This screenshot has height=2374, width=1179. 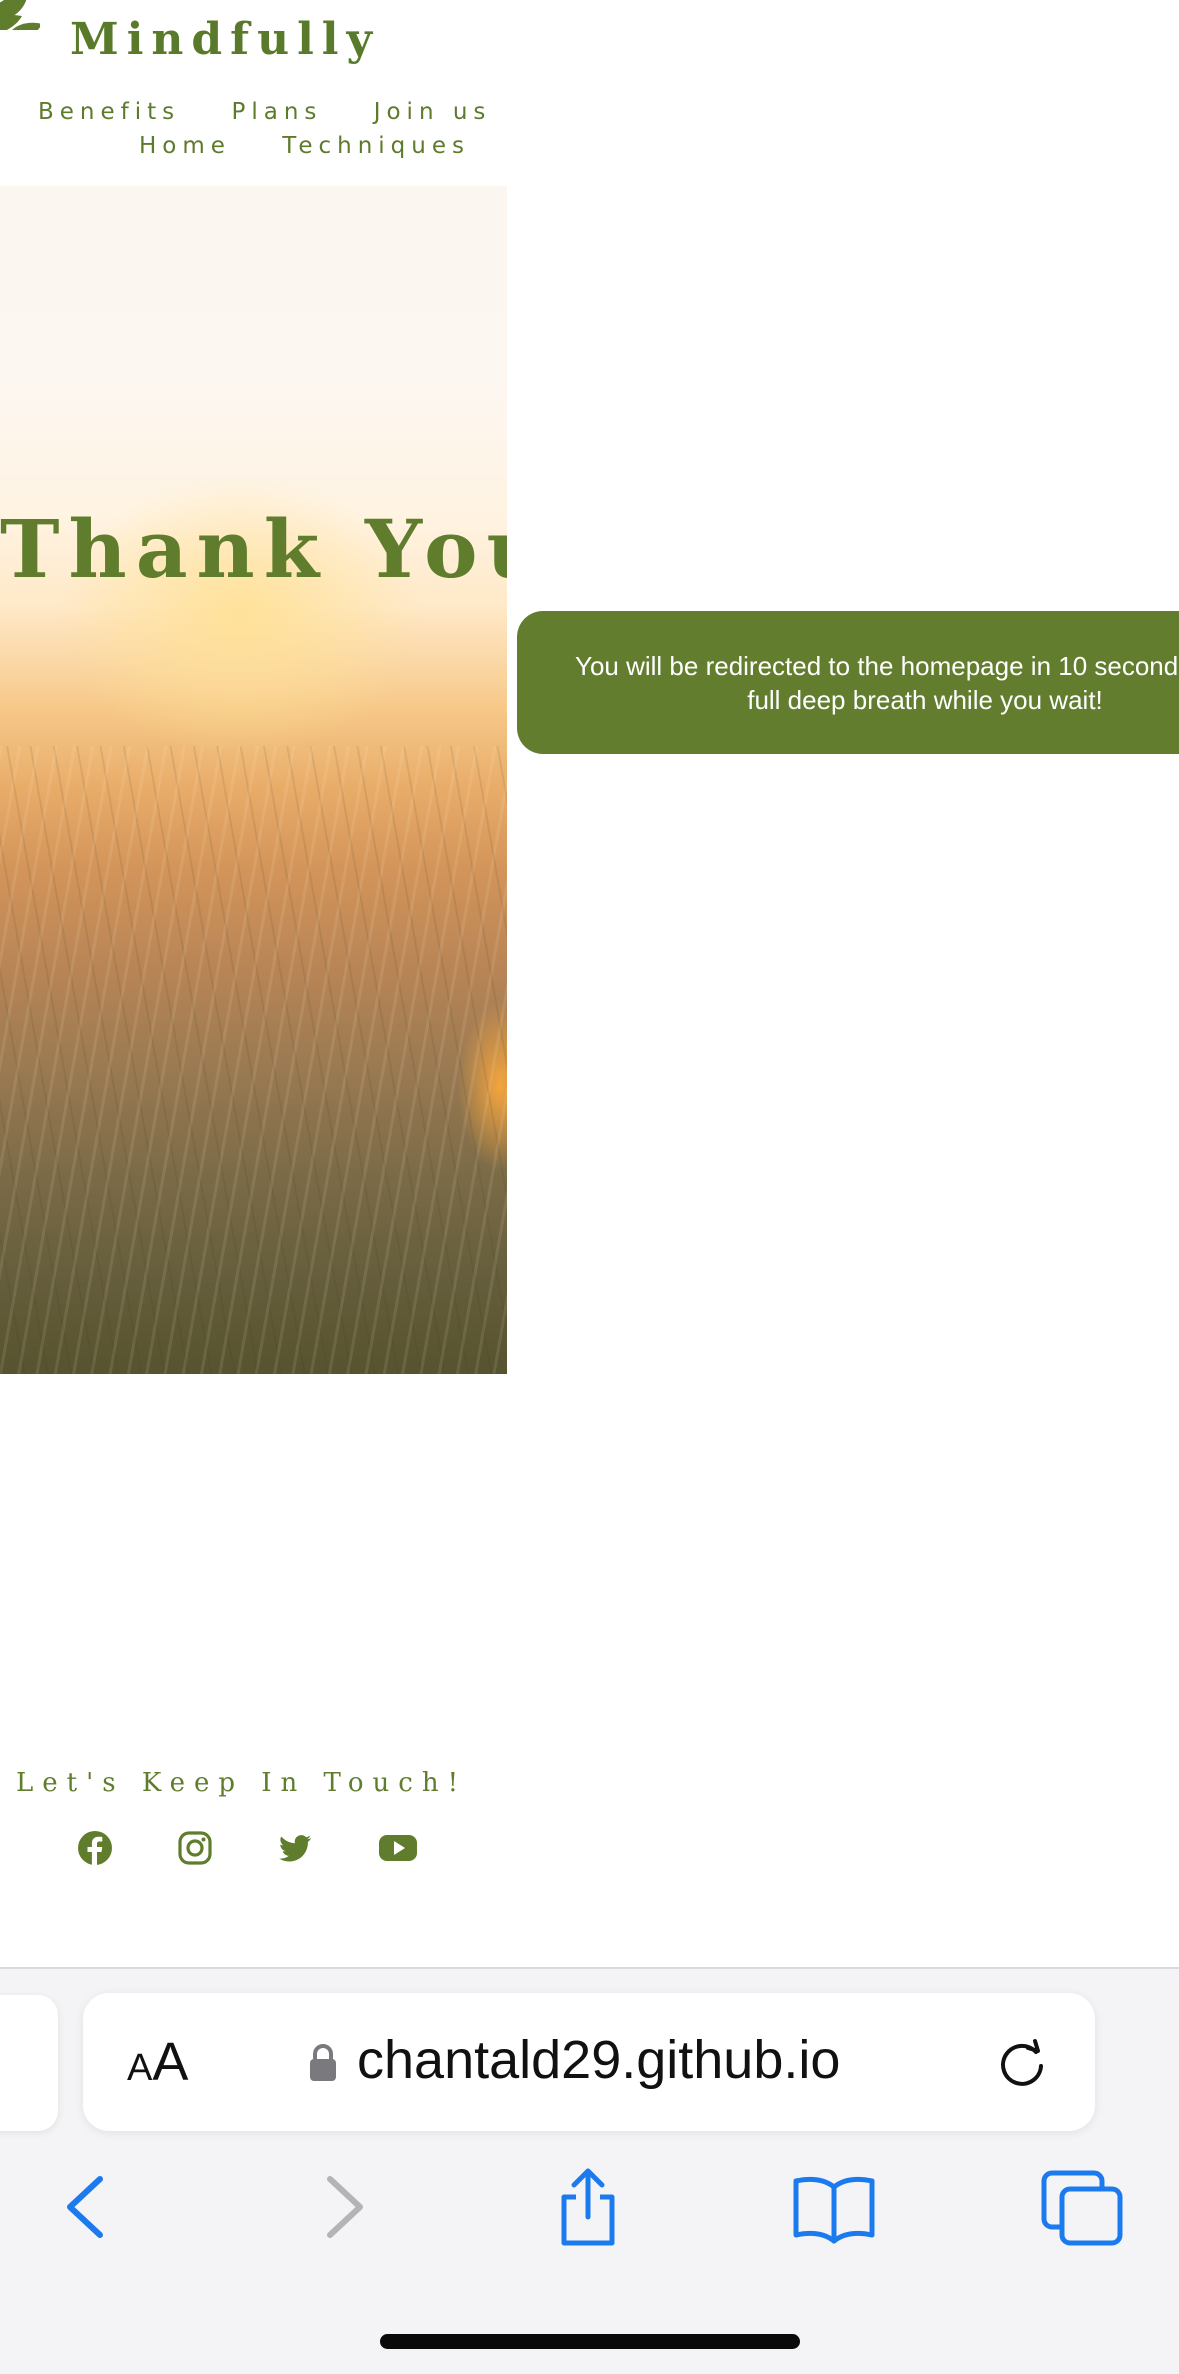 What do you see at coordinates (242, 1783) in the screenshot?
I see `footer-tagline: Let's Keep In Touch!` at bounding box center [242, 1783].